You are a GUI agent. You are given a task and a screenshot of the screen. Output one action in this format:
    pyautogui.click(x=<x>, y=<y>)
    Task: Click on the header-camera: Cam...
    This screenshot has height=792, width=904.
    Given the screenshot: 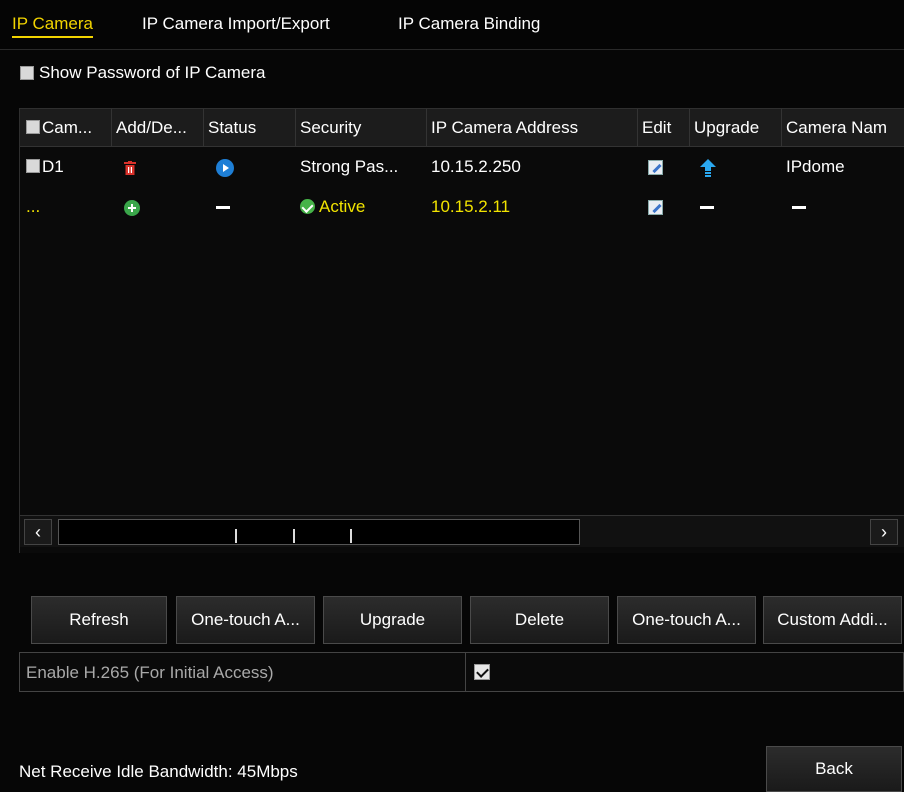 What is the action you would take?
    pyautogui.click(x=66, y=128)
    